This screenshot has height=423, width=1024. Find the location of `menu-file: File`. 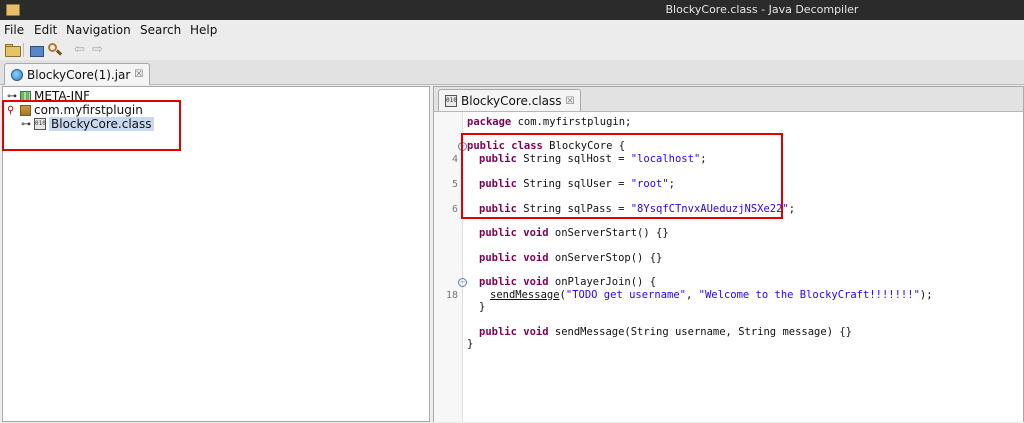

menu-file: File is located at coordinates (14, 30).